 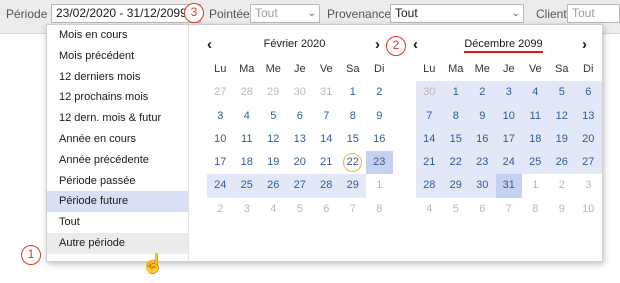 I want to click on menu-item: Mois précédent, so click(x=117, y=56).